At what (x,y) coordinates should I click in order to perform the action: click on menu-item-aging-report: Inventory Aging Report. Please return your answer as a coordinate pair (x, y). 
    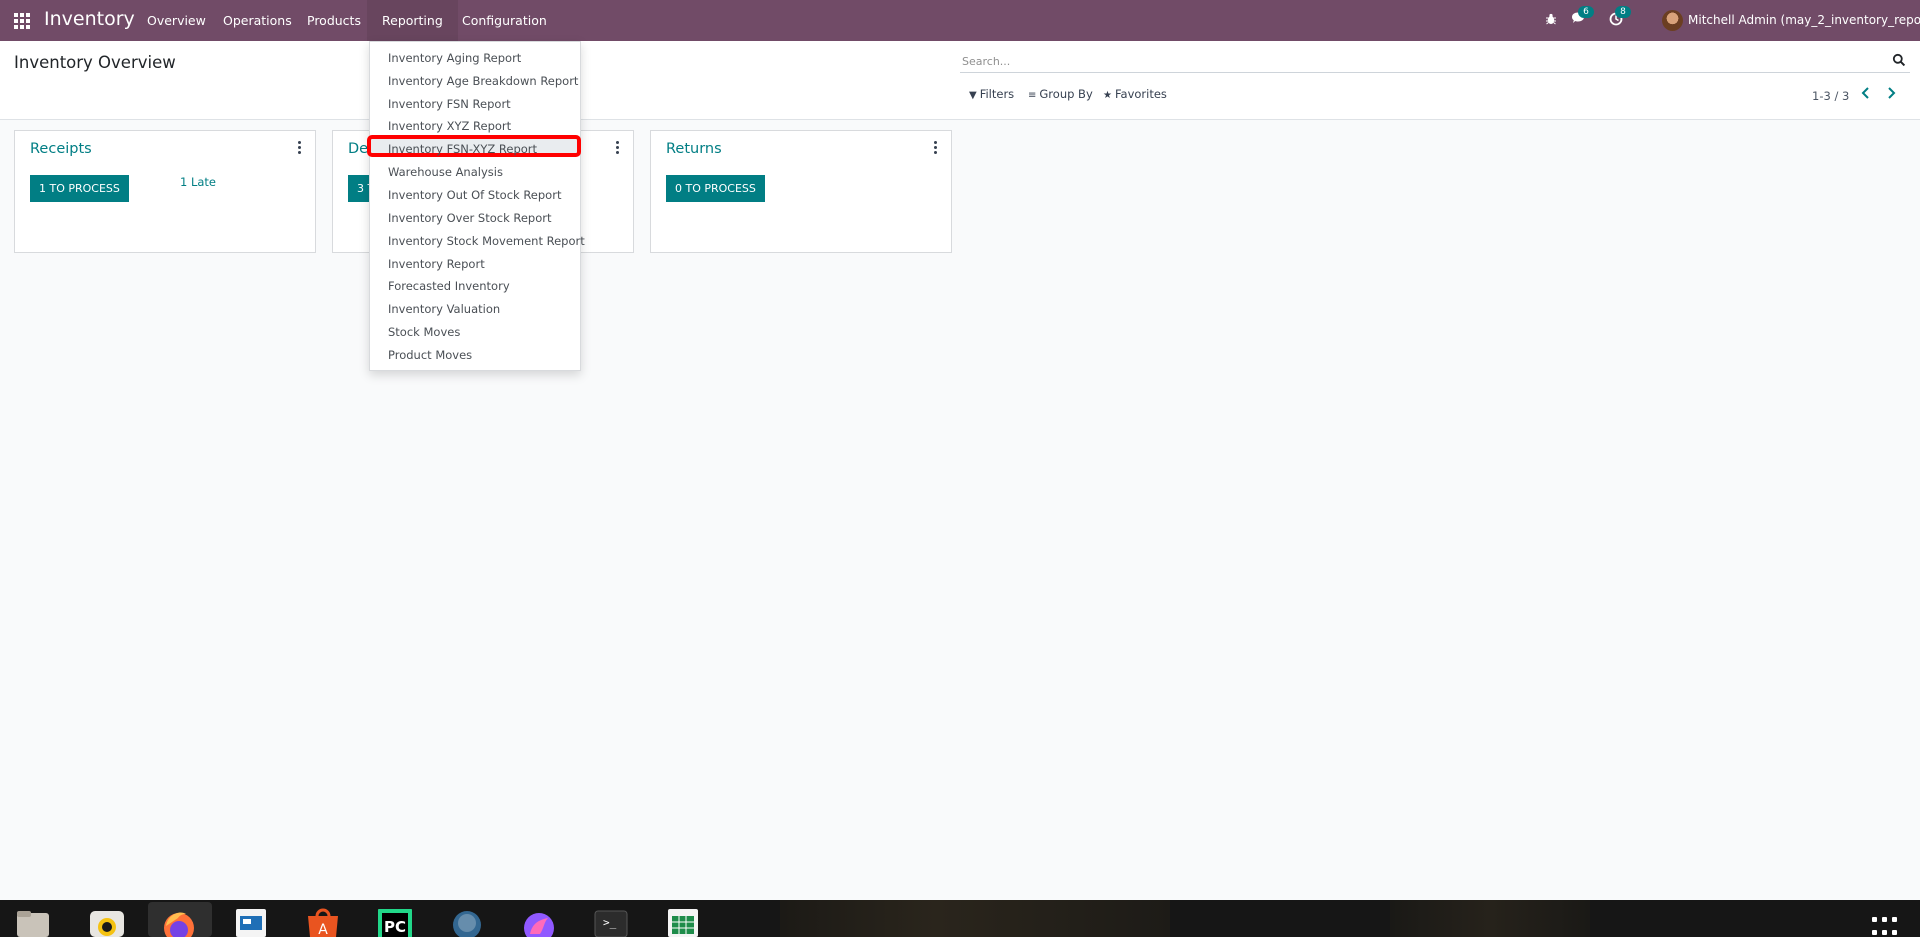
    Looking at the image, I should click on (454, 58).